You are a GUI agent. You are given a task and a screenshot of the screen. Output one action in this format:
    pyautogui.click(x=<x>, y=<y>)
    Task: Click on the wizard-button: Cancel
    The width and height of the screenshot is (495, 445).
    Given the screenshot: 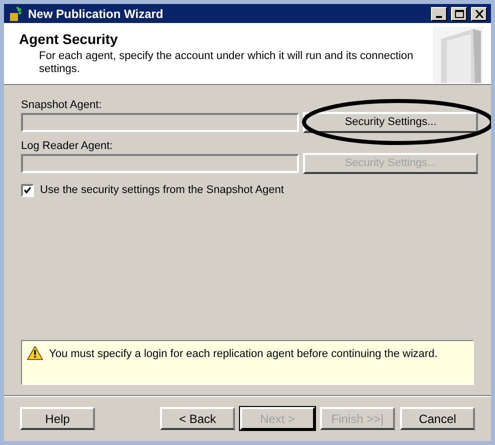 What is the action you would take?
    pyautogui.click(x=437, y=418)
    